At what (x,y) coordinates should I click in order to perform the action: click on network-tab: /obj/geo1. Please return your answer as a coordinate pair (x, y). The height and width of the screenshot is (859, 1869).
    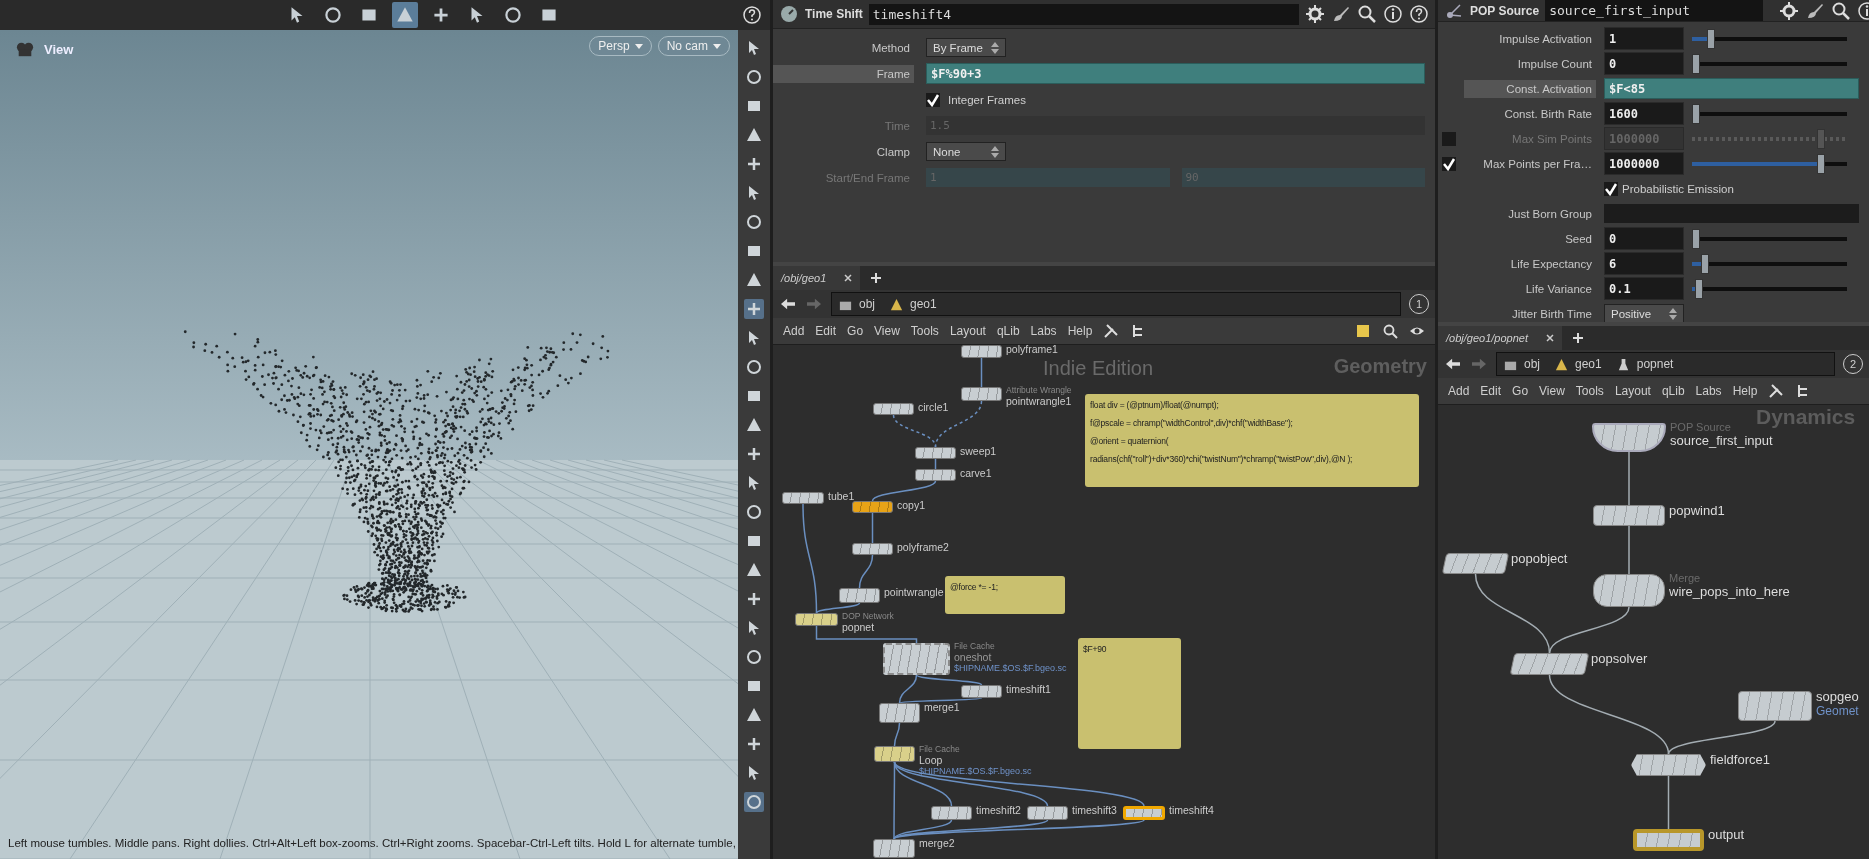
    Looking at the image, I should click on (817, 278).